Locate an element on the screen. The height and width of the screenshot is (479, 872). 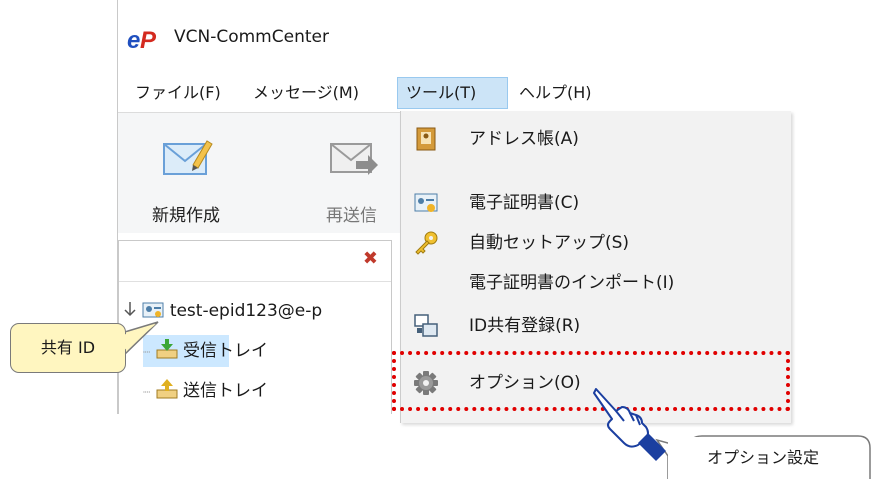
option-setting-callout: オプション設定 is located at coordinates (763, 458).